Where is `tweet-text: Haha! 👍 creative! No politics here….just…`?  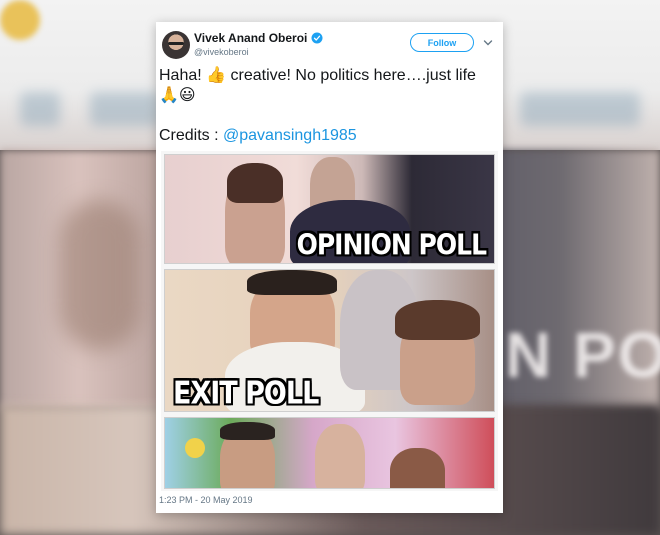 tweet-text: Haha! 👍 creative! No politics here….just… is located at coordinates (329, 86).